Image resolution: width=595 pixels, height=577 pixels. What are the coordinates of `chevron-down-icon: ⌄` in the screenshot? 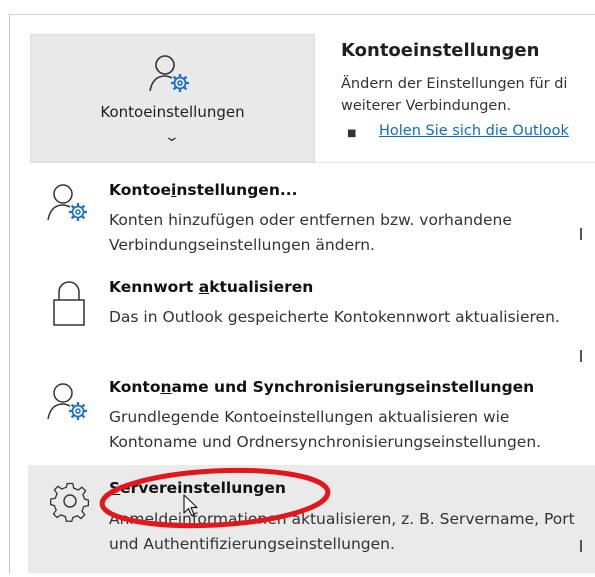 It's located at (172, 137).